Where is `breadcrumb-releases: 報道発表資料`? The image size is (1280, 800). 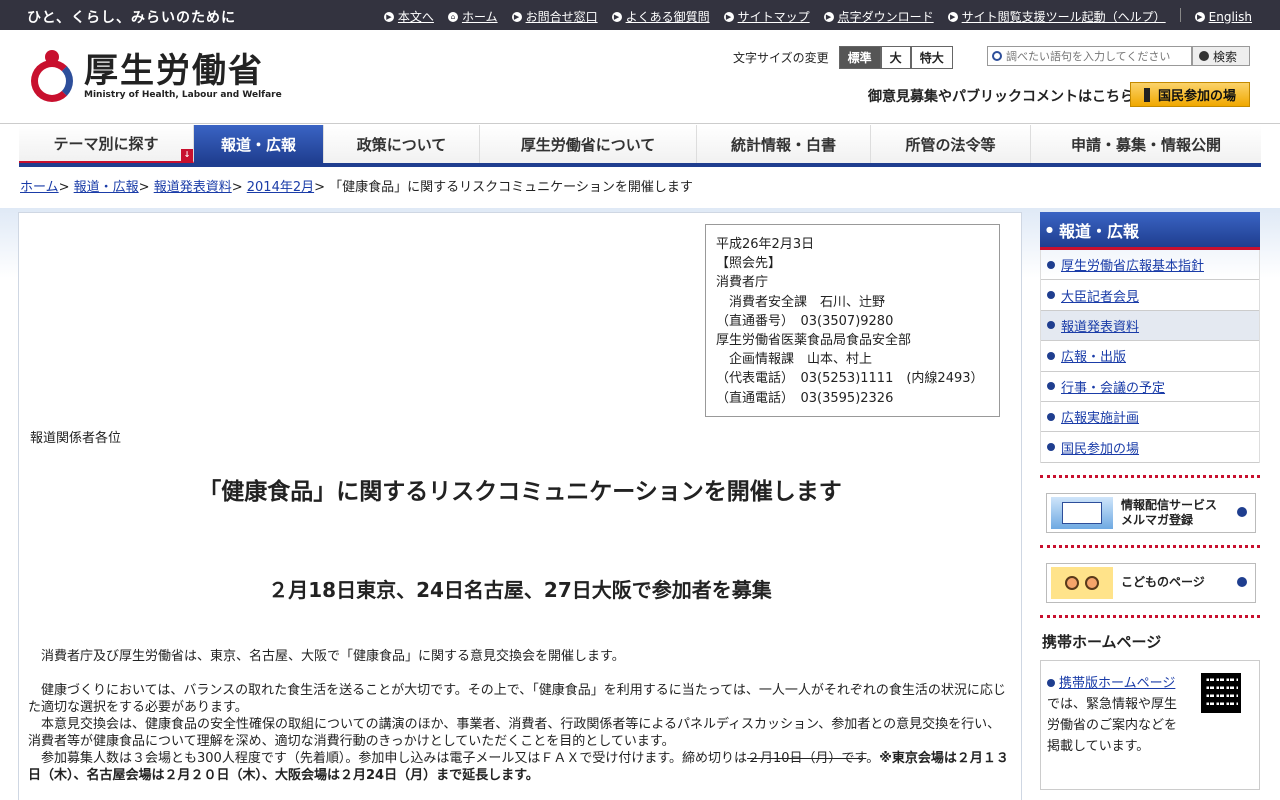 breadcrumb-releases: 報道発表資料 is located at coordinates (193, 187).